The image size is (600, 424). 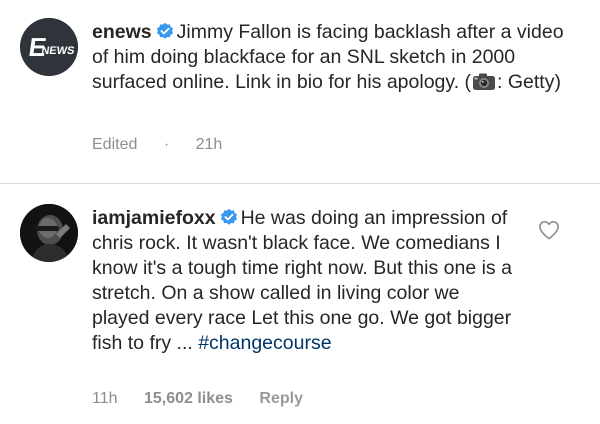 What do you see at coordinates (105, 398) in the screenshot?
I see `comment-timestamp: 11h` at bounding box center [105, 398].